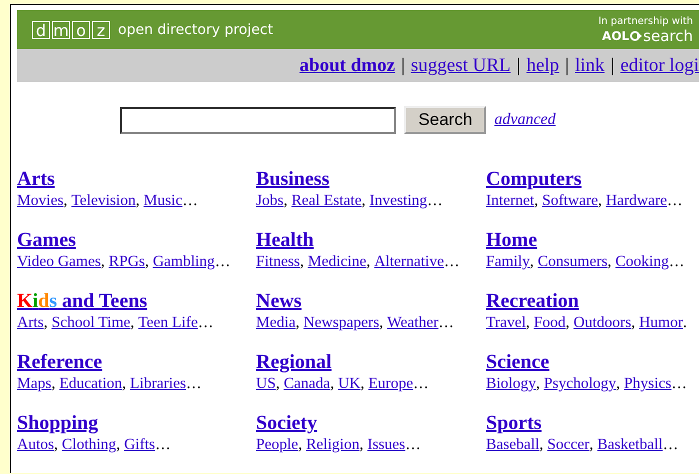 The height and width of the screenshot is (474, 699). I want to click on category-link: Home, so click(512, 240).